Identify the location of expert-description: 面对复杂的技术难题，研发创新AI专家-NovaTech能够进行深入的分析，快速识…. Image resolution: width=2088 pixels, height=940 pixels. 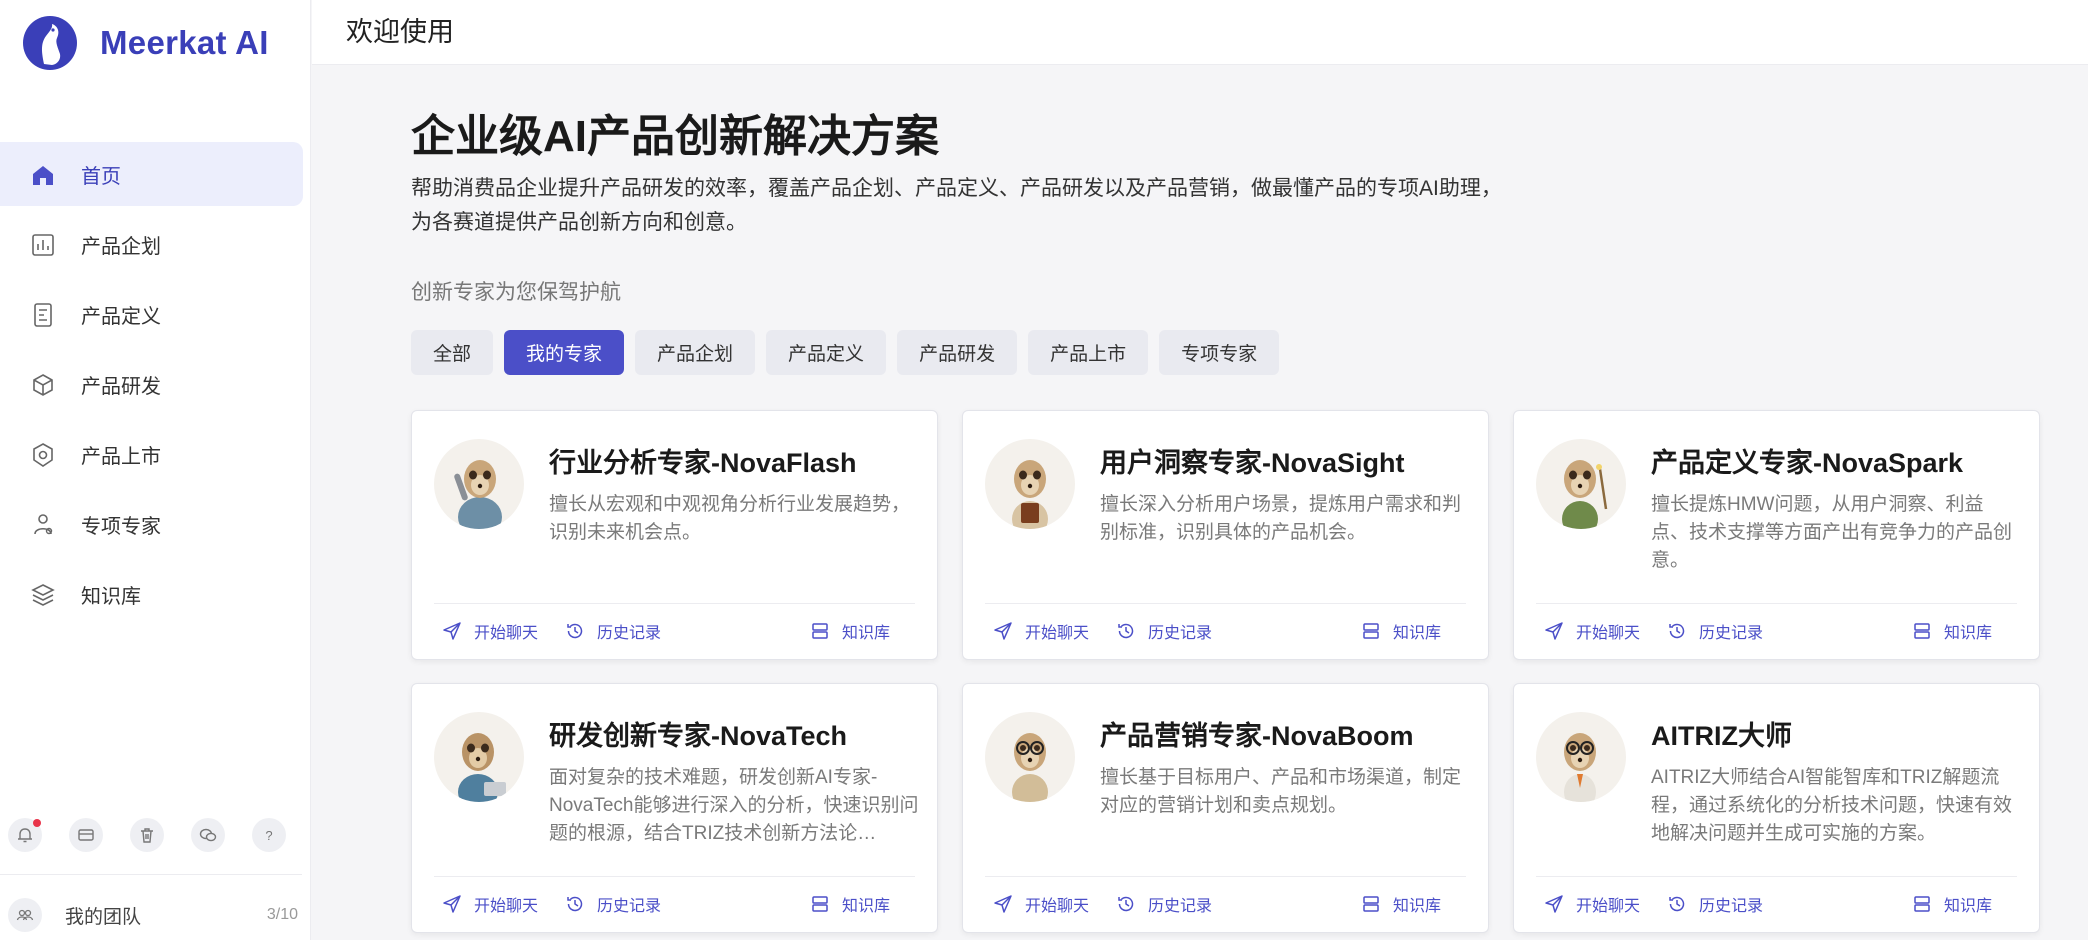
(734, 805).